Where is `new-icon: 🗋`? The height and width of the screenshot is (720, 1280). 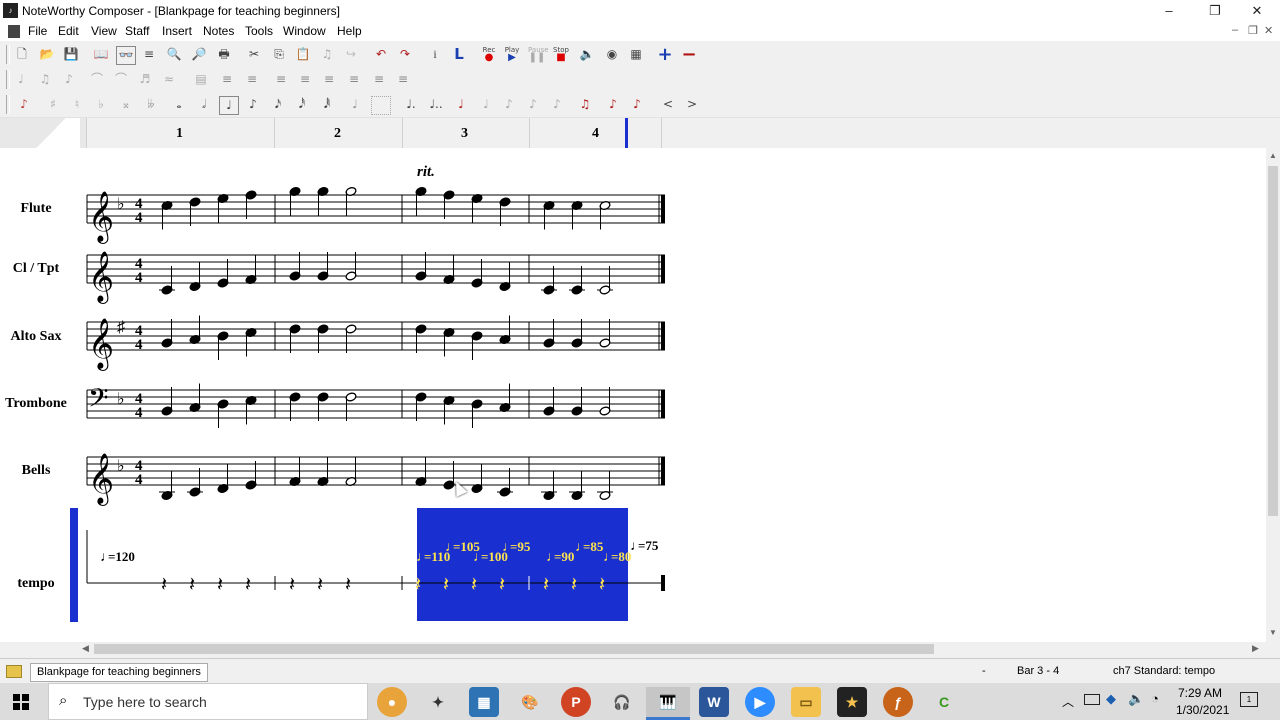 new-icon: 🗋 is located at coordinates (22, 54).